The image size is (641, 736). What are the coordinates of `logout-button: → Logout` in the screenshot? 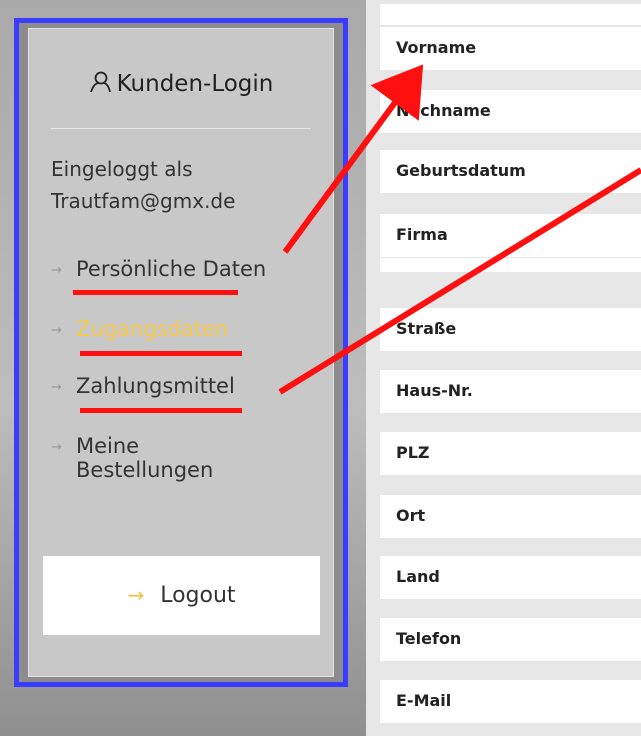 It's located at (181, 595).